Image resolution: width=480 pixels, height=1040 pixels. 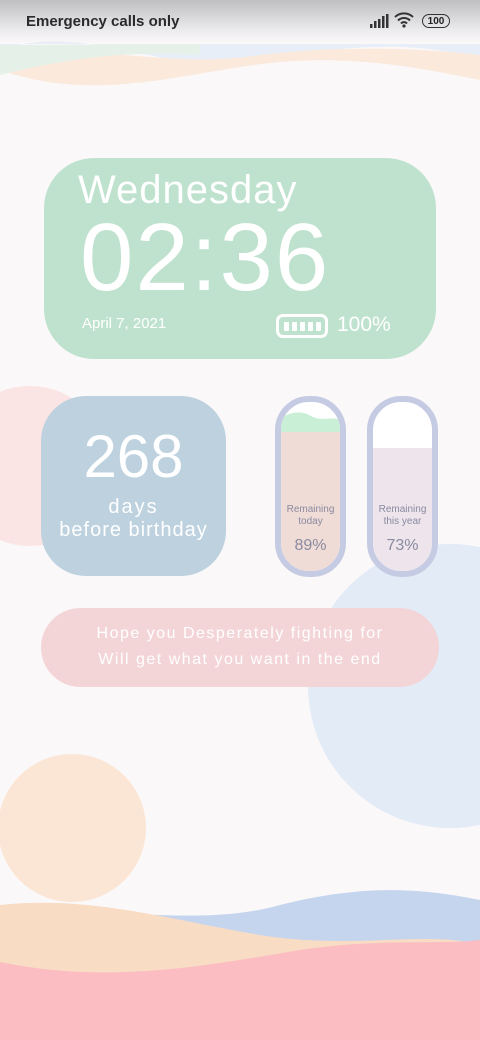 I want to click on carrier-text: Emergency calls only, so click(x=103, y=21).